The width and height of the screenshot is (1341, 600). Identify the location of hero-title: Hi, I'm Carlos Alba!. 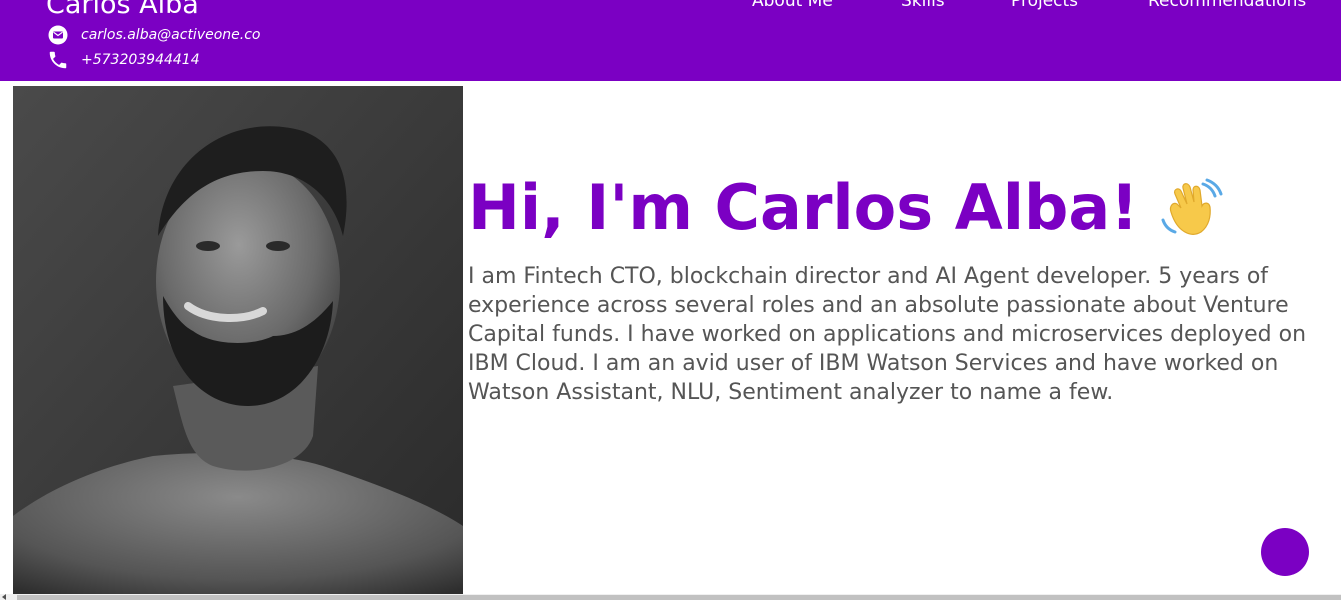
(845, 208).